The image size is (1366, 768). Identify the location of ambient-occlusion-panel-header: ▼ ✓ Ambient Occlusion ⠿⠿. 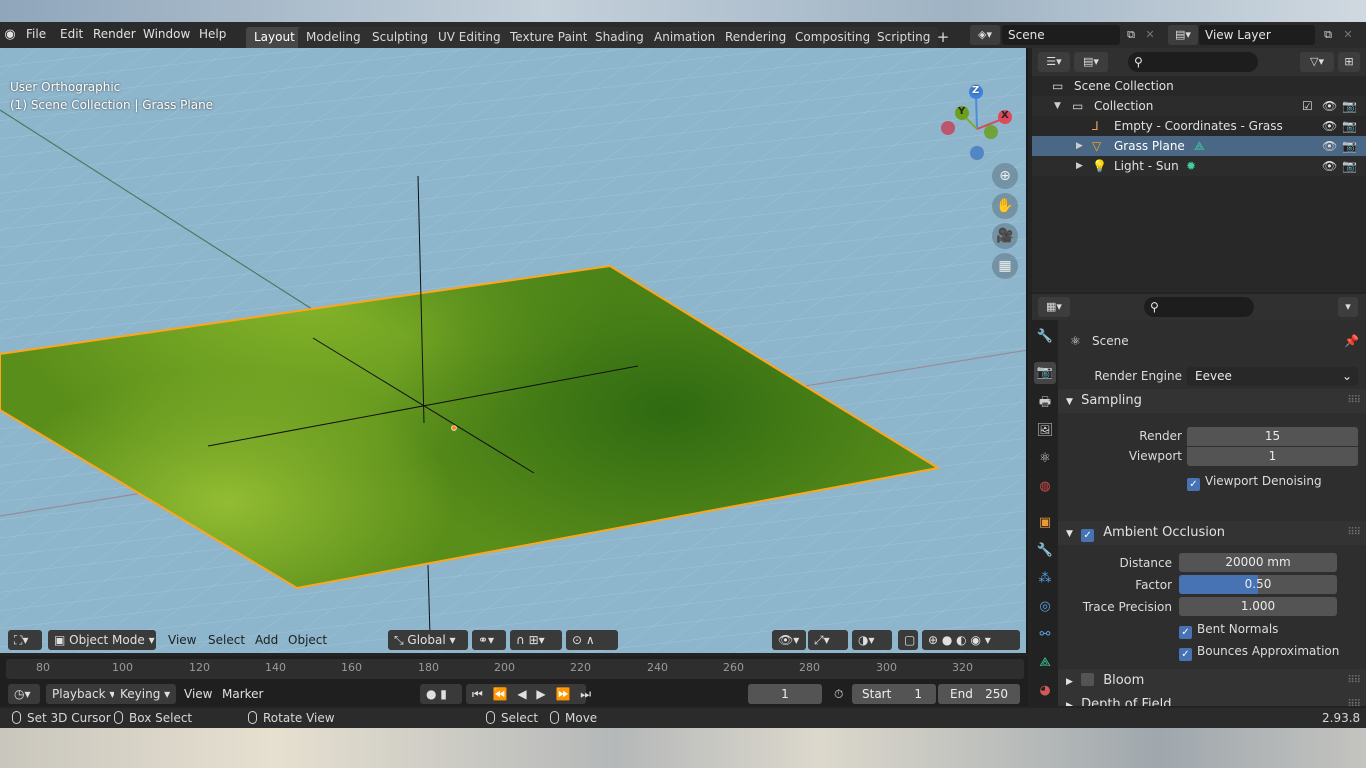
(1212, 533).